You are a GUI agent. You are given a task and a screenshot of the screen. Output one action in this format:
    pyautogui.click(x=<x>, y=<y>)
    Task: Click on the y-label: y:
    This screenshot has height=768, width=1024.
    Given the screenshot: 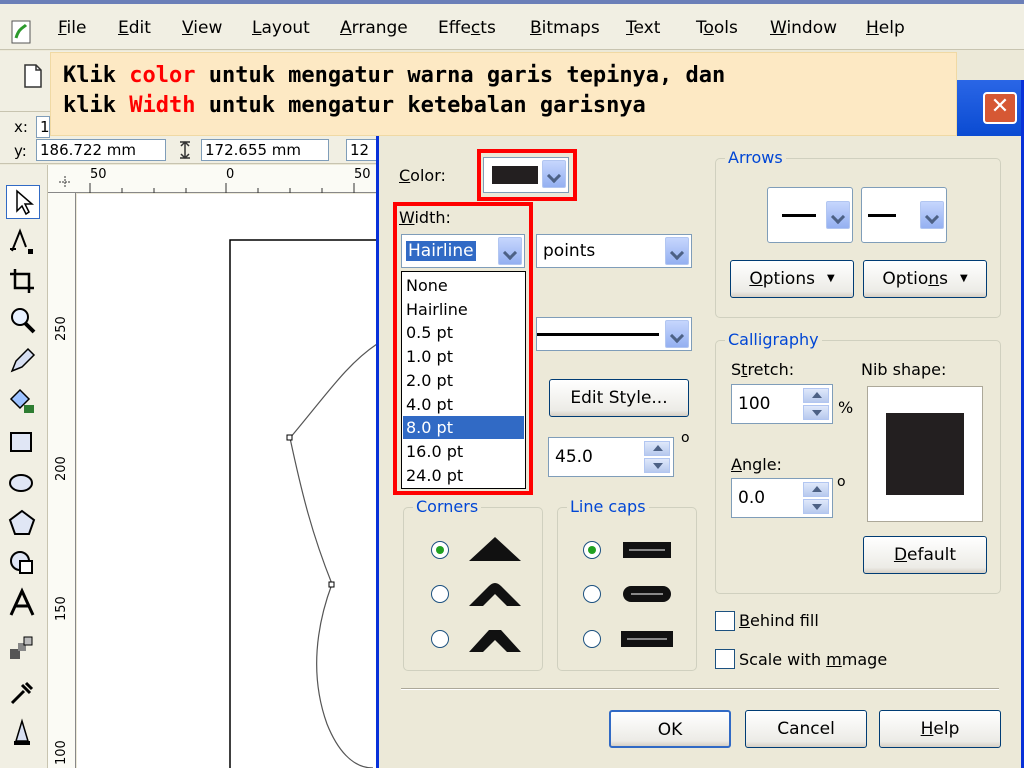 What is the action you would take?
    pyautogui.click(x=20, y=151)
    